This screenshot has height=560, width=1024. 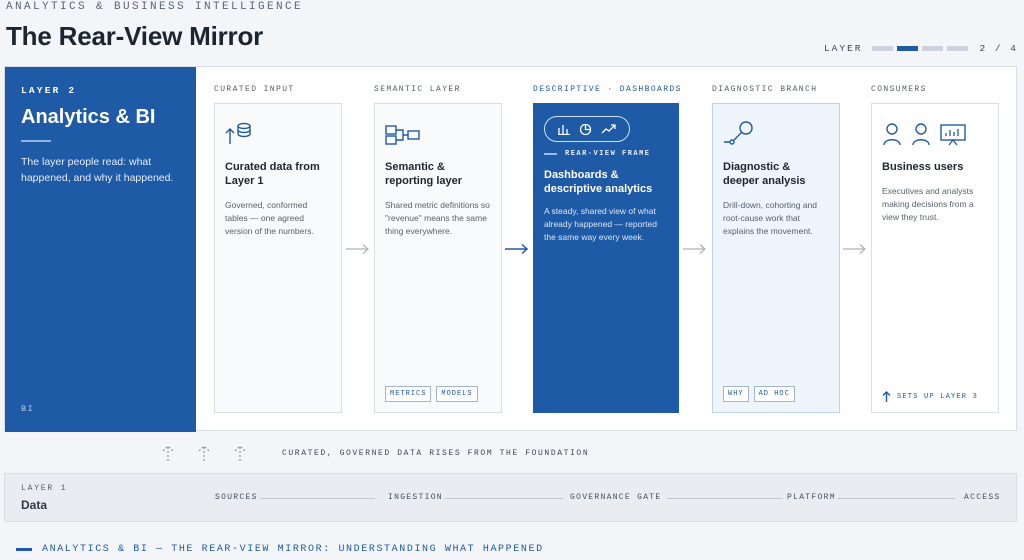 I want to click on column-heading-descriptive: DESCRIPTIVE · DASHBOARDS, so click(x=607, y=89).